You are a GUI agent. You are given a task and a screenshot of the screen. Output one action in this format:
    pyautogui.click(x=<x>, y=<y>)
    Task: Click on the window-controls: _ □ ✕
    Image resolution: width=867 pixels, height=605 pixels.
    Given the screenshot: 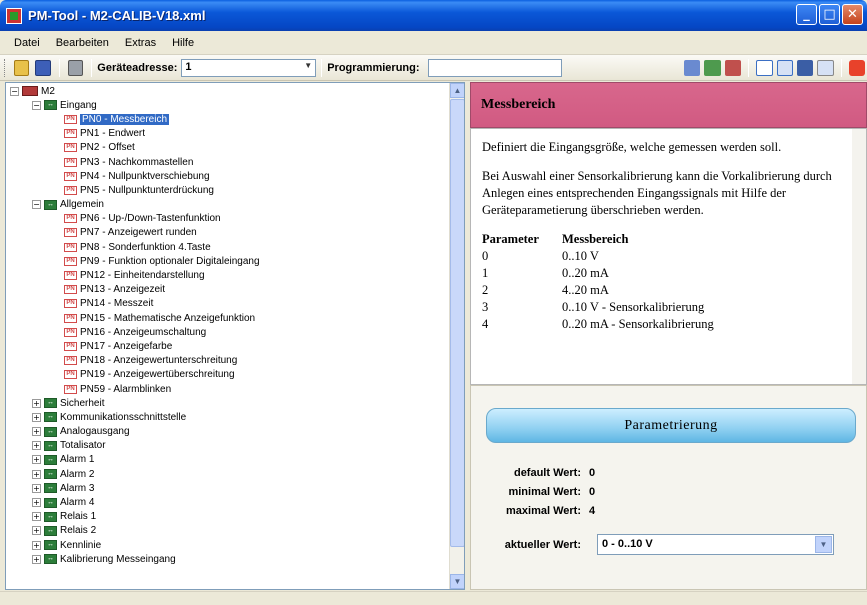 What is the action you would take?
    pyautogui.click(x=829, y=14)
    